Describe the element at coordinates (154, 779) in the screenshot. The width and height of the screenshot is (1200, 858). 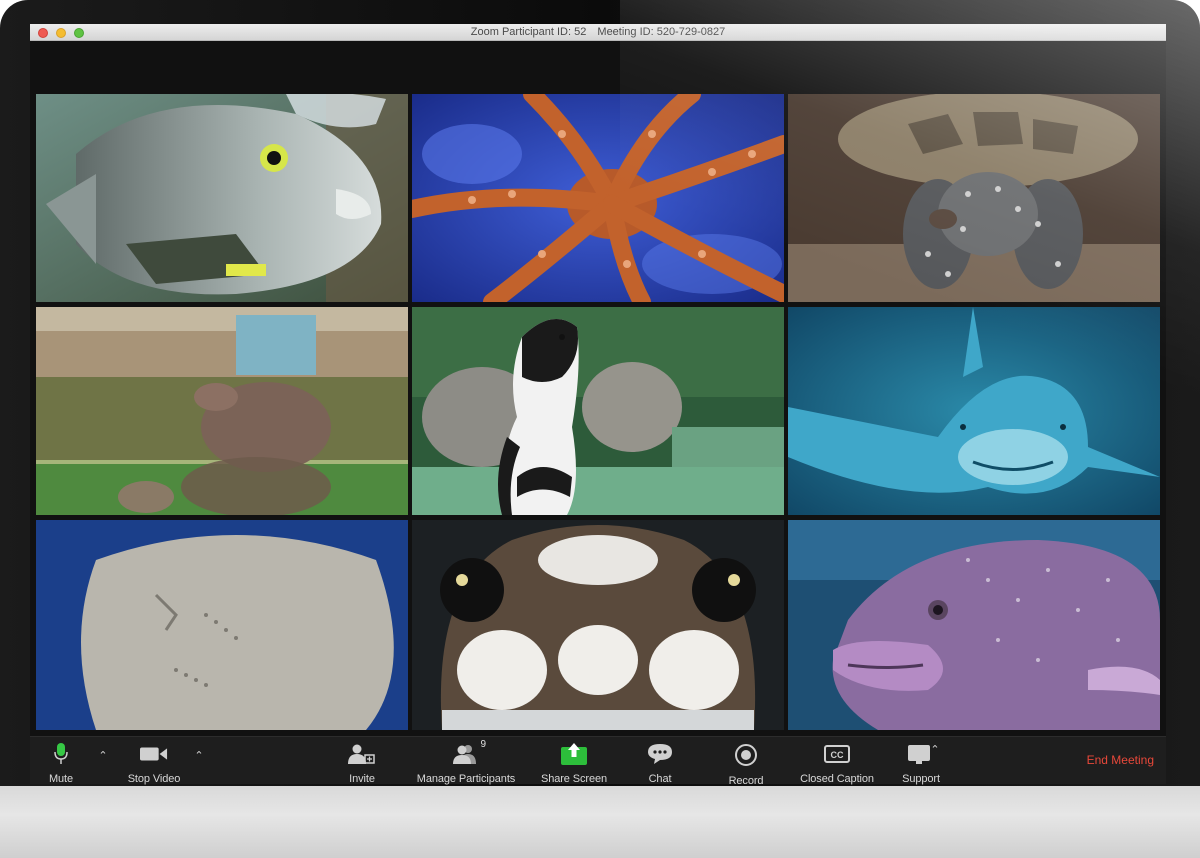
I see `stop-video-label: Stop Video` at that location.